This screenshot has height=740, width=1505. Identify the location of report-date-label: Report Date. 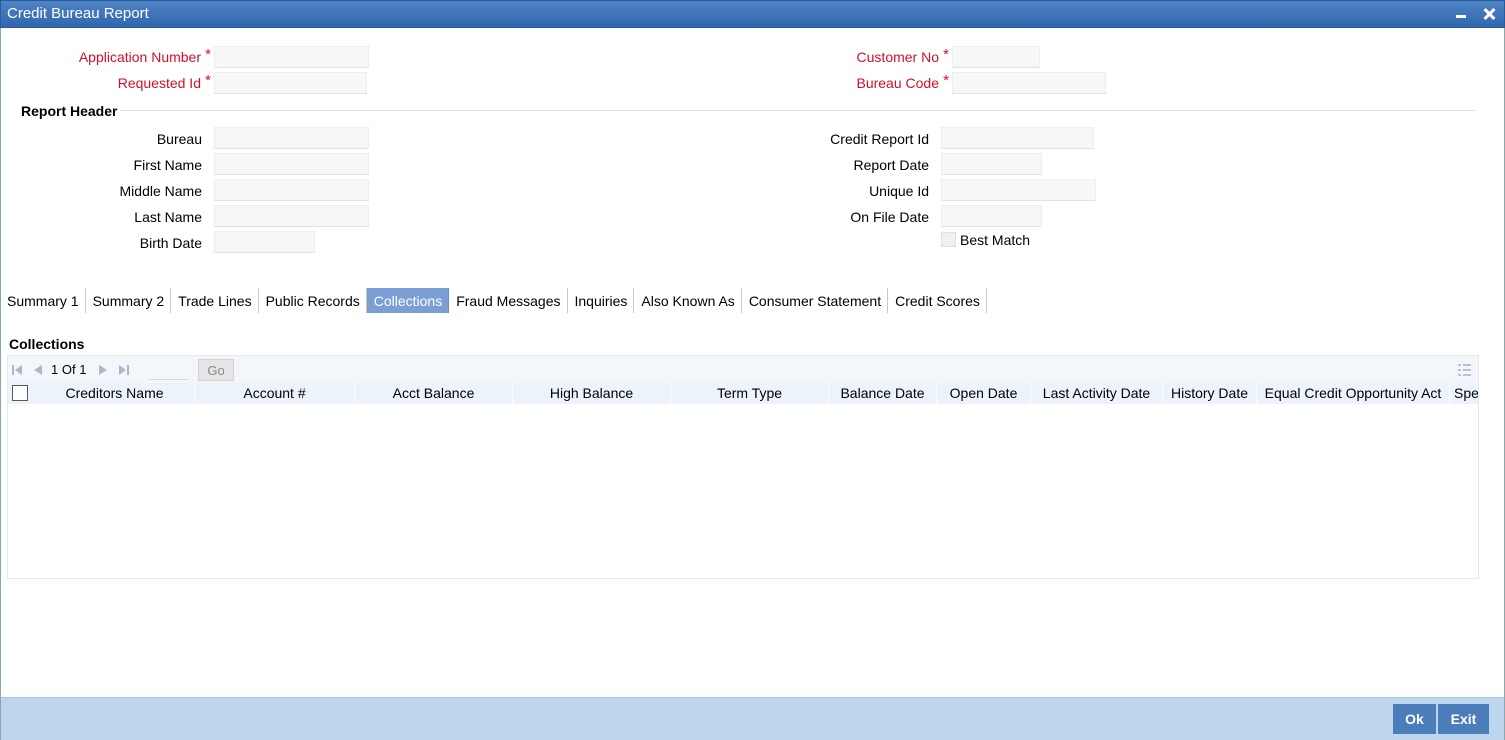
(891, 165).